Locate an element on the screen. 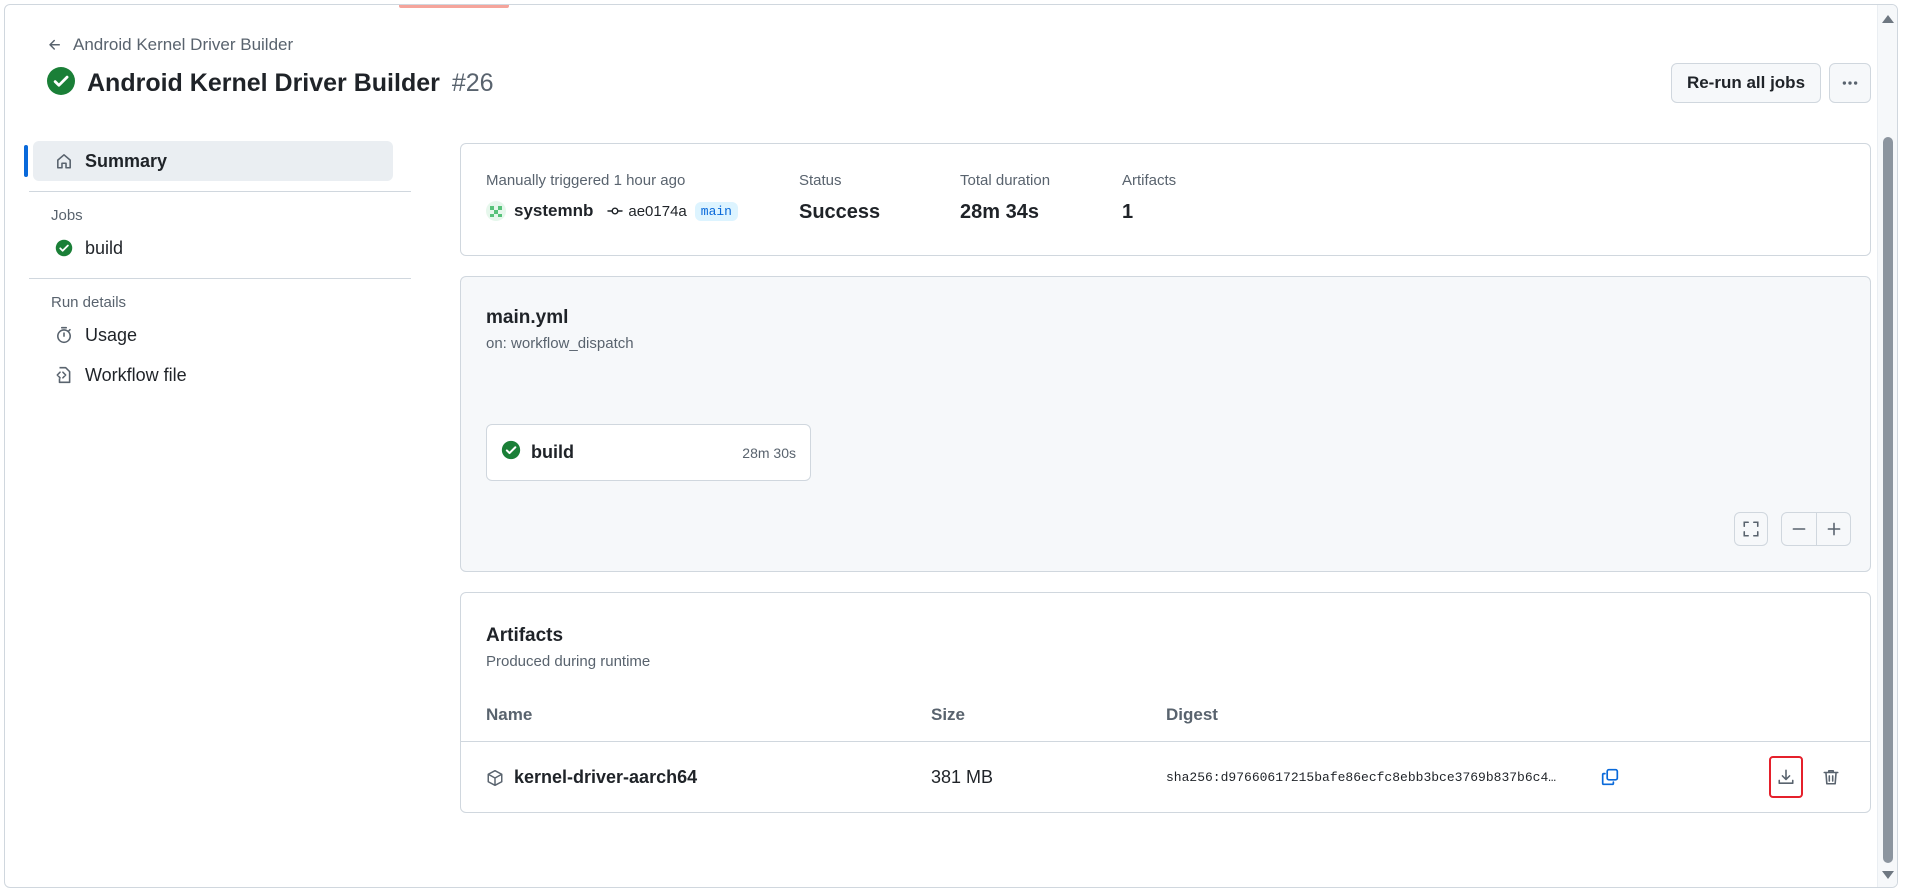 The width and height of the screenshot is (1920, 893). sidebar-item-label: build is located at coordinates (104, 247).